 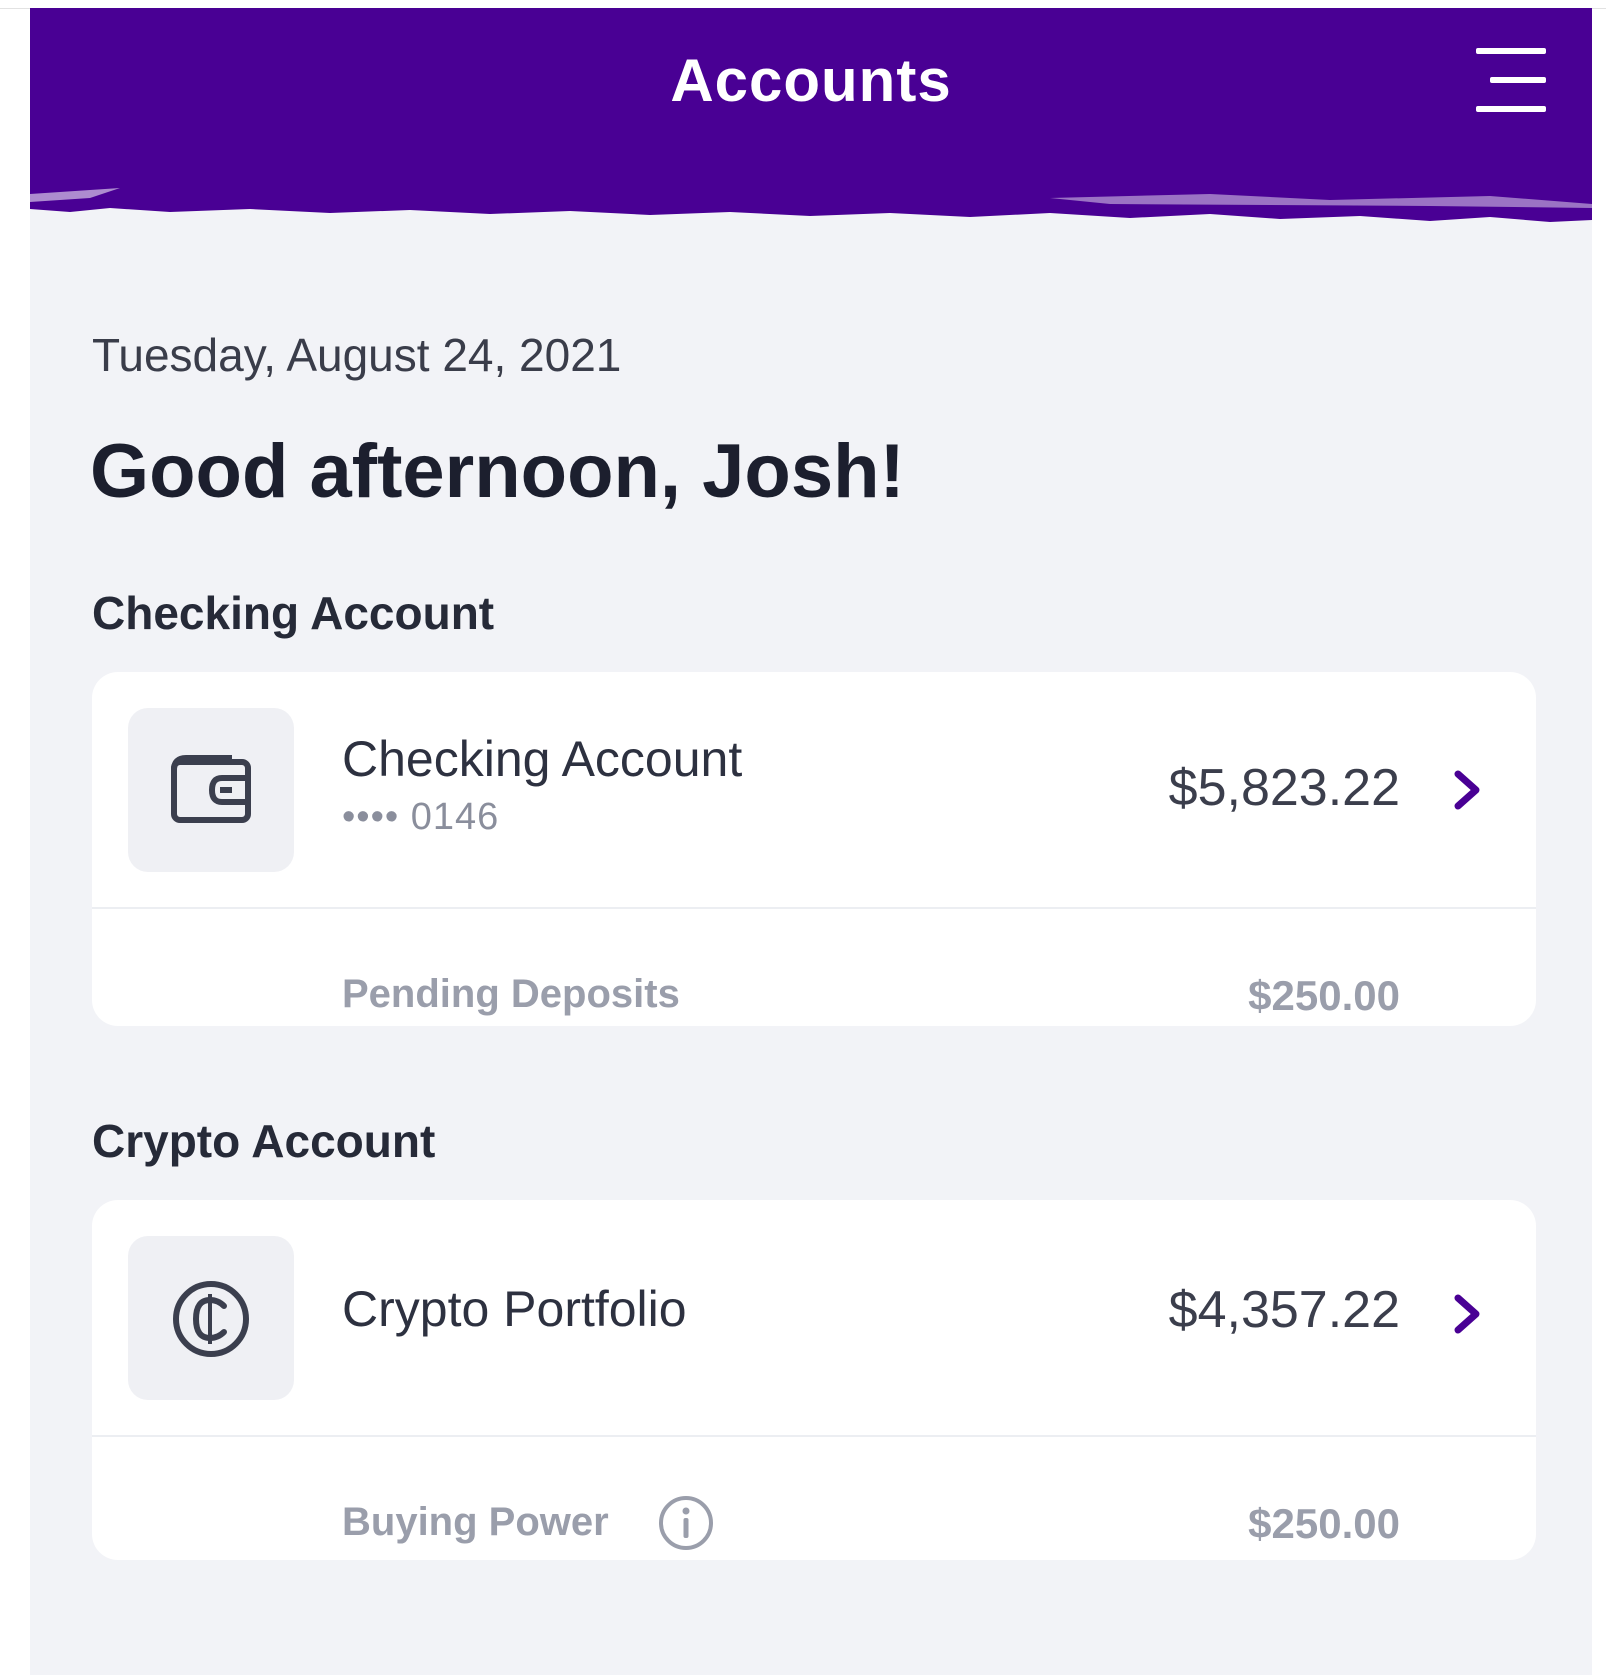 I want to click on buying-power-value: $250.00, so click(x=1324, y=1523).